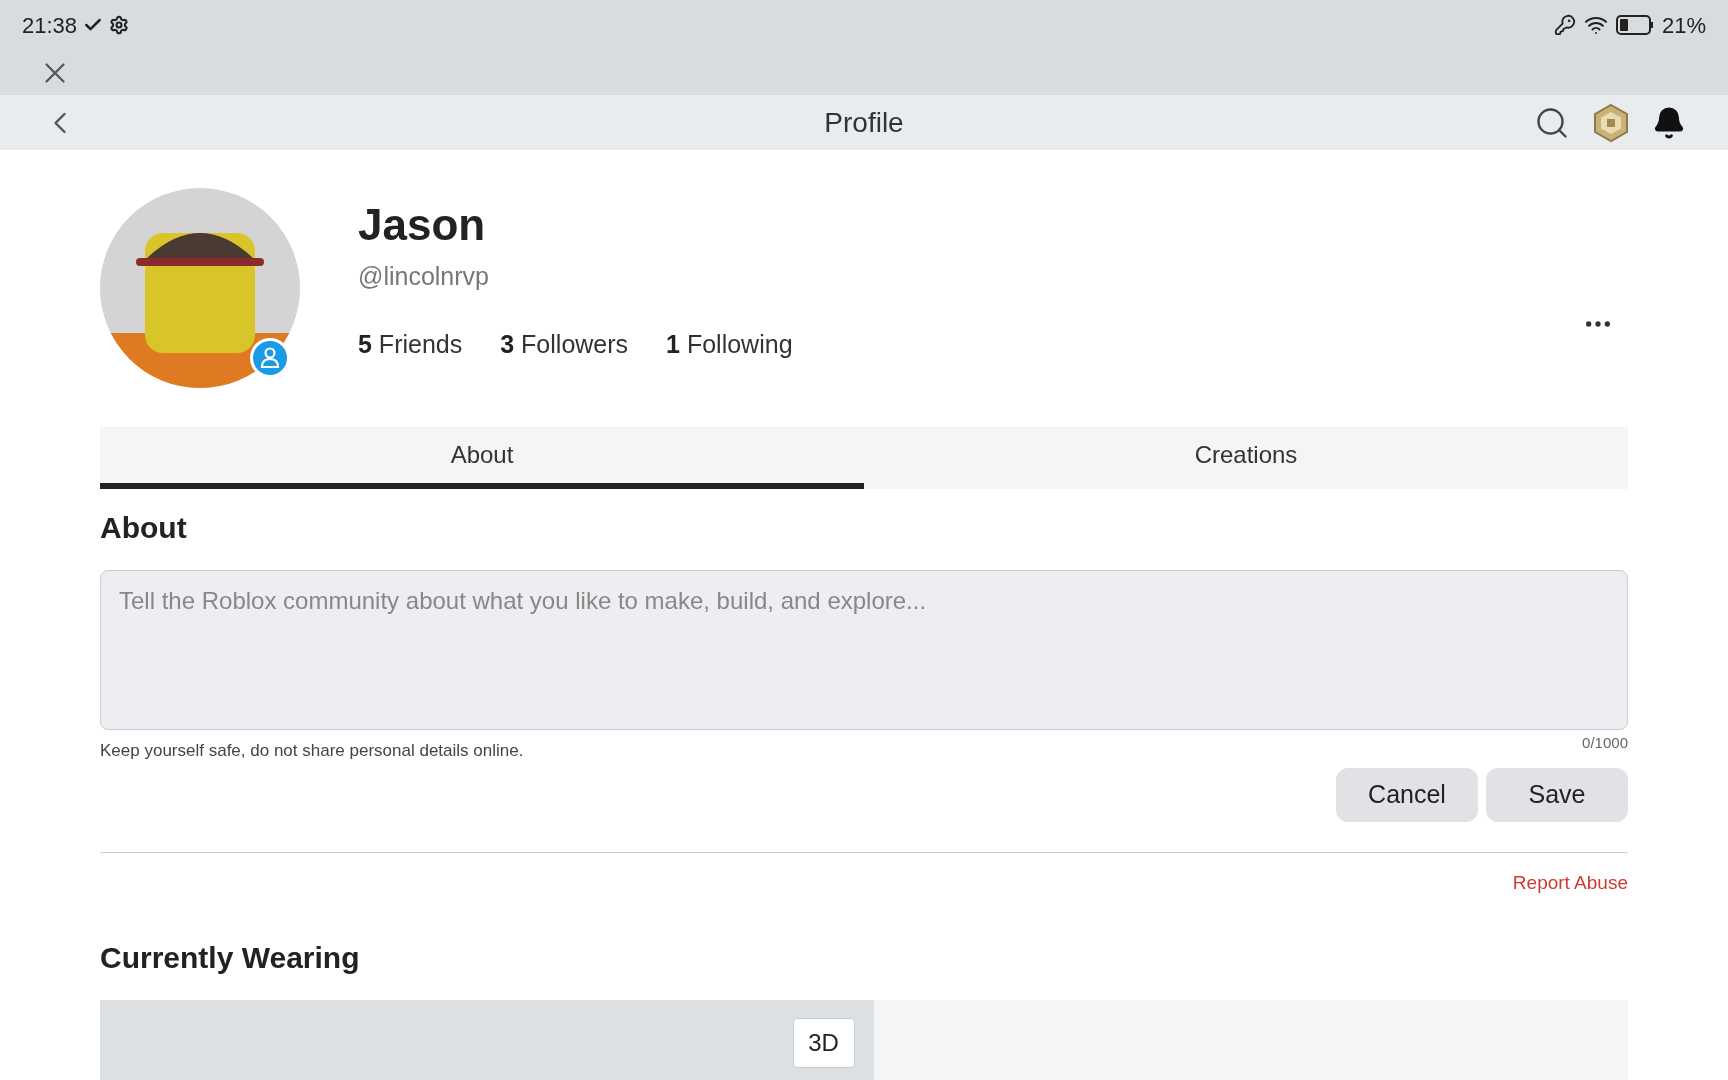 The image size is (1728, 1080). Describe the element at coordinates (312, 751) in the screenshot. I see `safety-hint: Keep yourself safe, do not share personal details online.` at that location.